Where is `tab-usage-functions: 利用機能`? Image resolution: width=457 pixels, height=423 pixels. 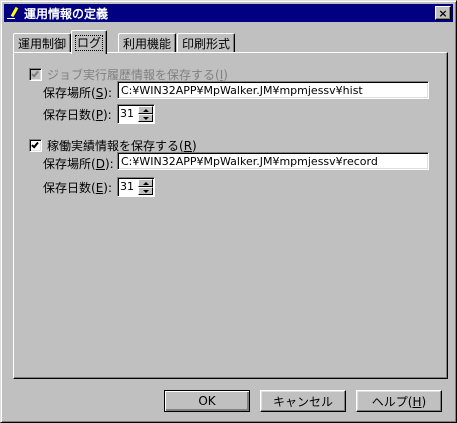
tab-usage-functions: 利用機能 is located at coordinates (147, 42).